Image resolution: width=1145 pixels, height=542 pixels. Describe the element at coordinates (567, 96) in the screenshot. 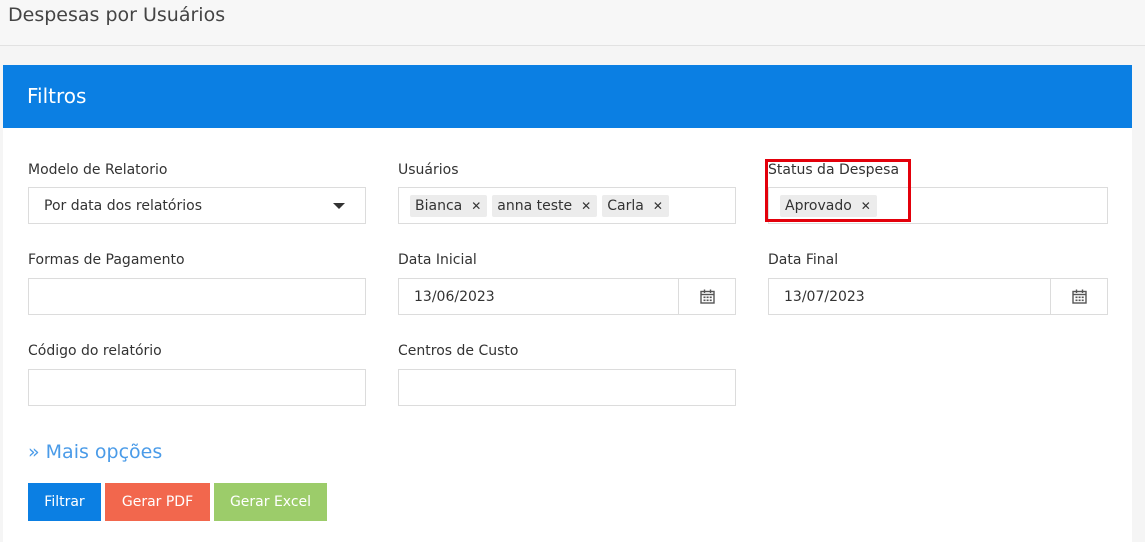

I see `panel-heading: Filtros` at that location.